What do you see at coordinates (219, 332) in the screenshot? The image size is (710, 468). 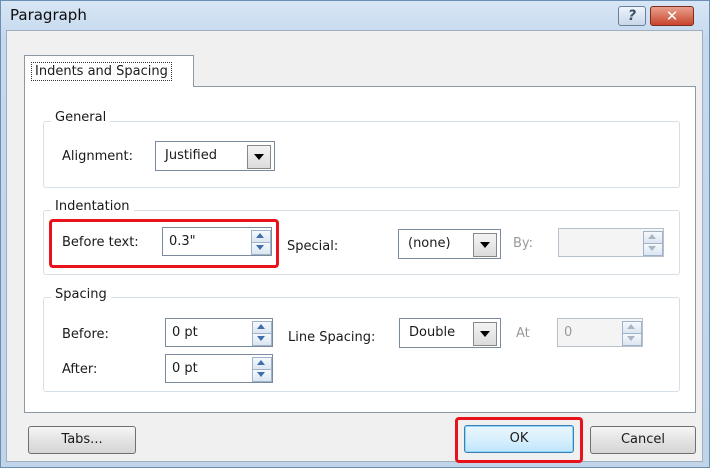 I see `spacing-before-spinner: 0 pt` at bounding box center [219, 332].